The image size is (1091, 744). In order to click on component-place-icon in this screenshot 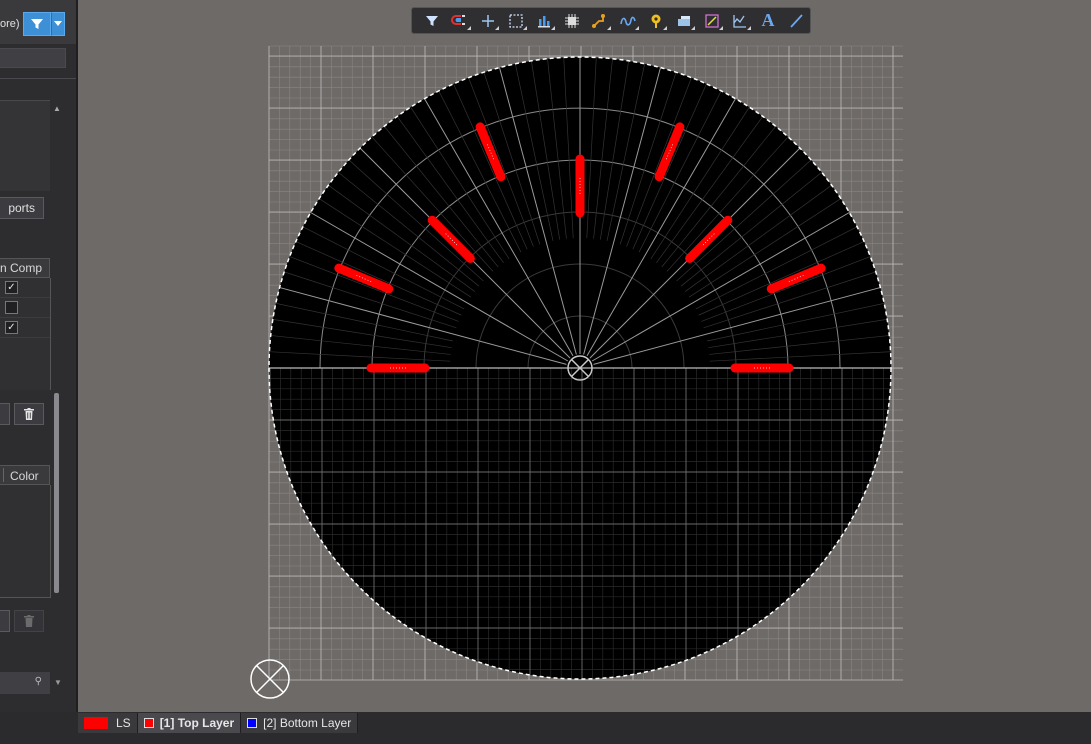, I will do `click(572, 20)`.